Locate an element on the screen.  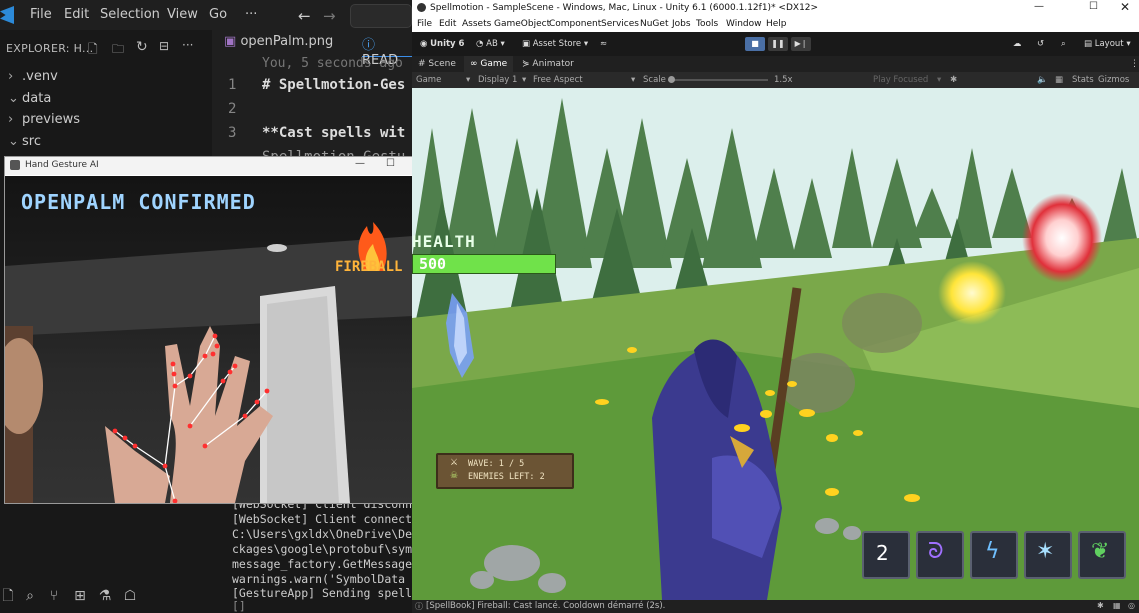
code-line: **Cast spells wit is located at coordinates (333, 133).